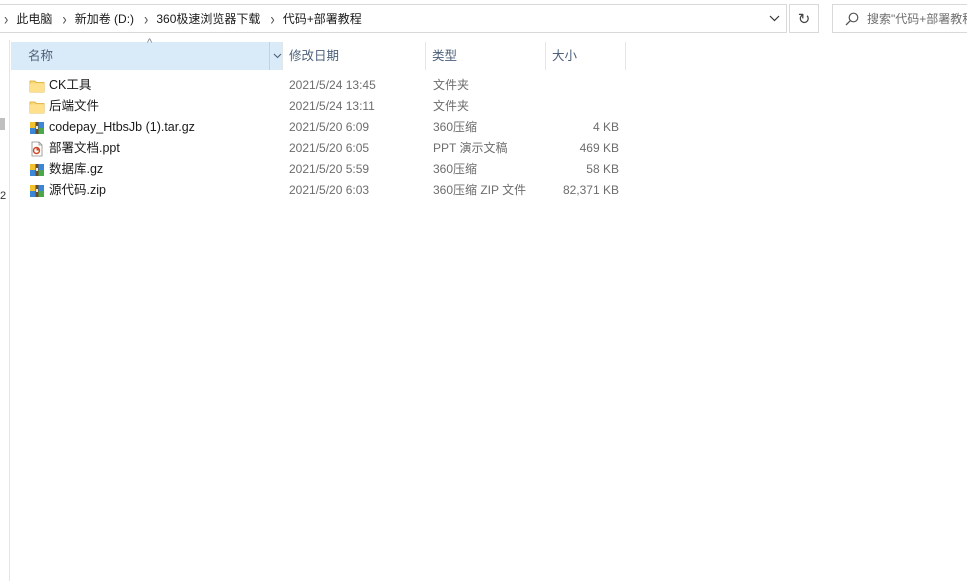 This screenshot has width=967, height=581. I want to click on file-name: 后端文件, so click(74, 106).